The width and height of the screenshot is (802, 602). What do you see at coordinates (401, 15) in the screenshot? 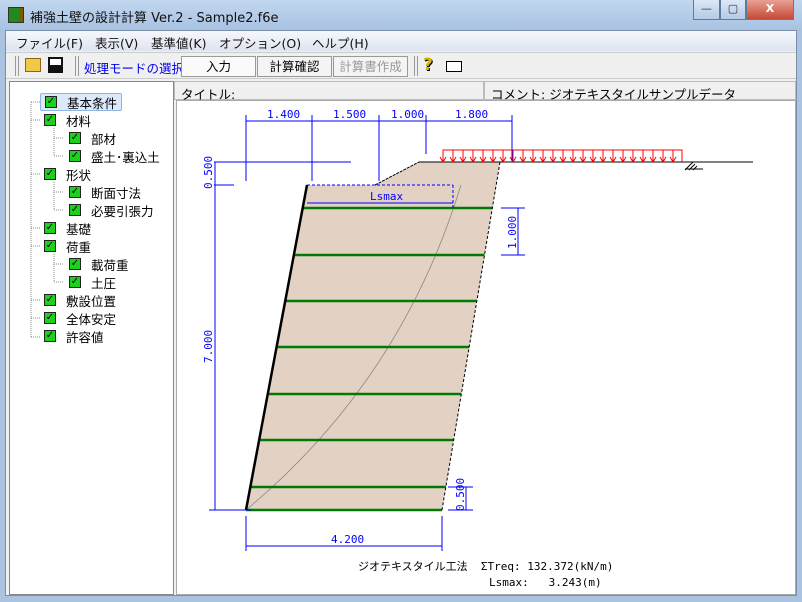
I see `title-bar: 補強土壁の設計計算 Ver.2 - Sample2.f6e — ▢ X` at bounding box center [401, 15].